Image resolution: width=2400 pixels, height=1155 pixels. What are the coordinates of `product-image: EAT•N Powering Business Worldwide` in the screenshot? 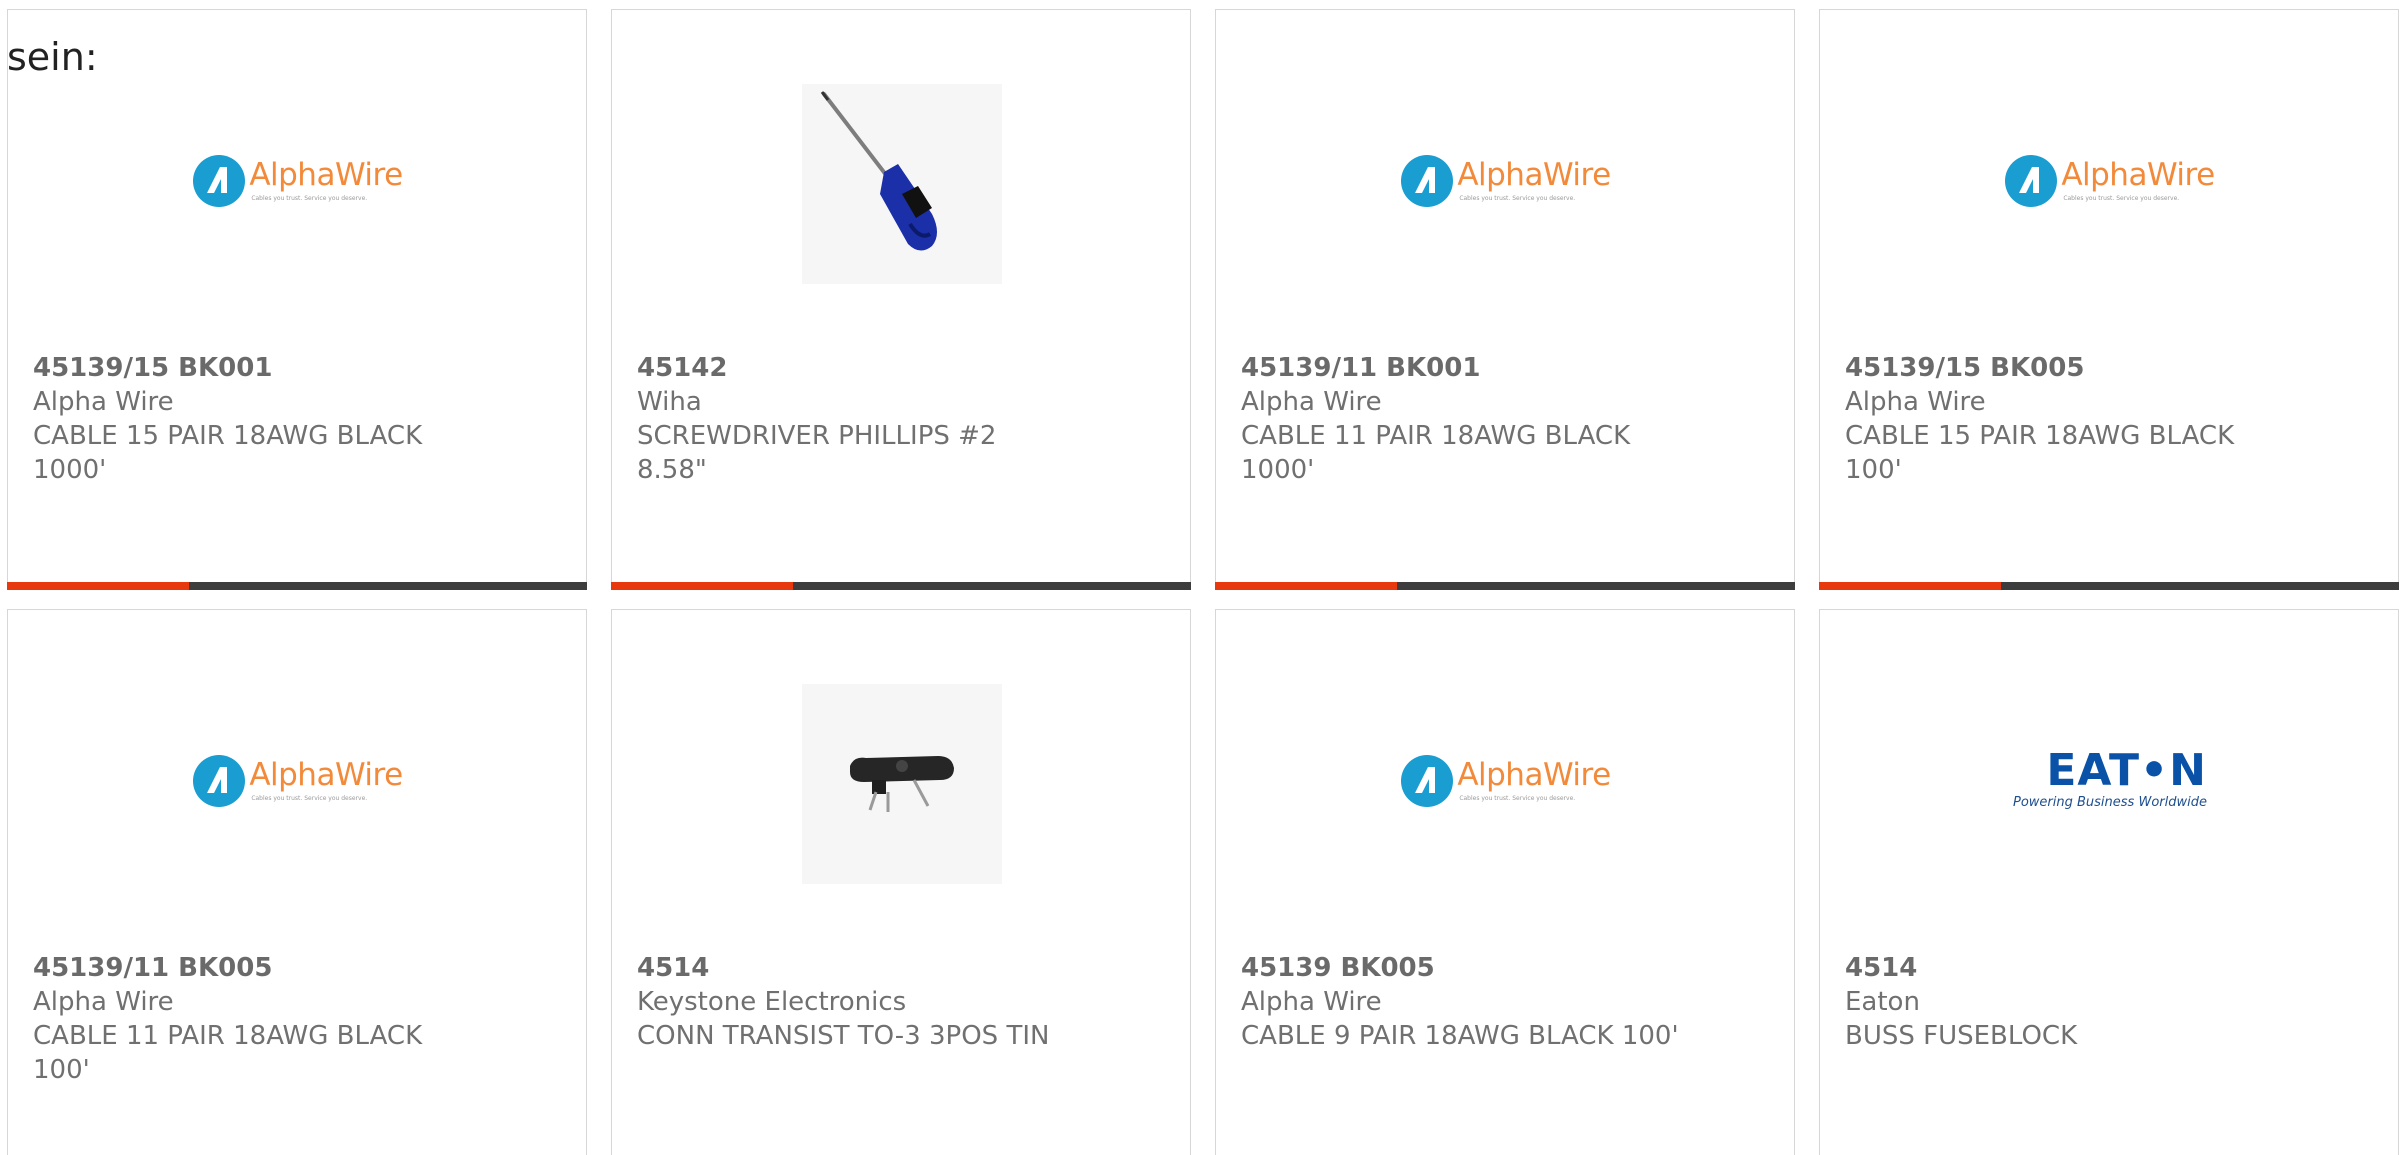 It's located at (2110, 784).